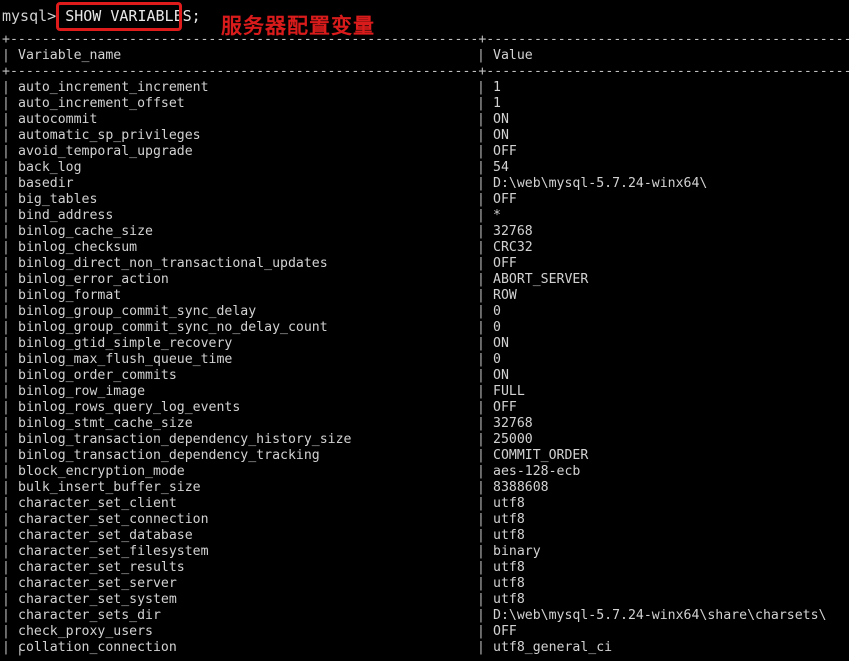  What do you see at coordinates (125, 359) in the screenshot?
I see `variable-name-cell: binlog_max_flush_queue_time` at bounding box center [125, 359].